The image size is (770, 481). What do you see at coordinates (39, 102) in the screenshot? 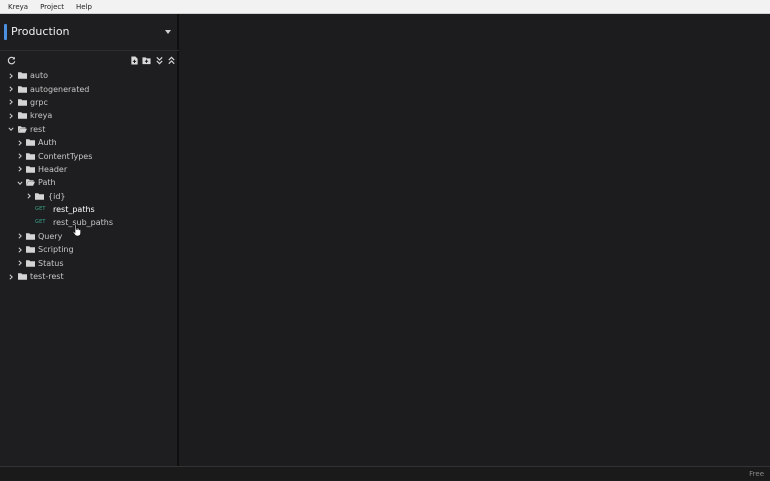
I see `tree-item-label: grpc` at bounding box center [39, 102].